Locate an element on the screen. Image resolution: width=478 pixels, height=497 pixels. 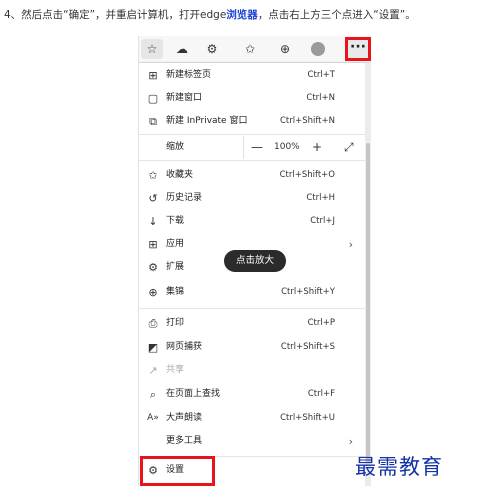
download-icon: ↓ is located at coordinates (153, 221).